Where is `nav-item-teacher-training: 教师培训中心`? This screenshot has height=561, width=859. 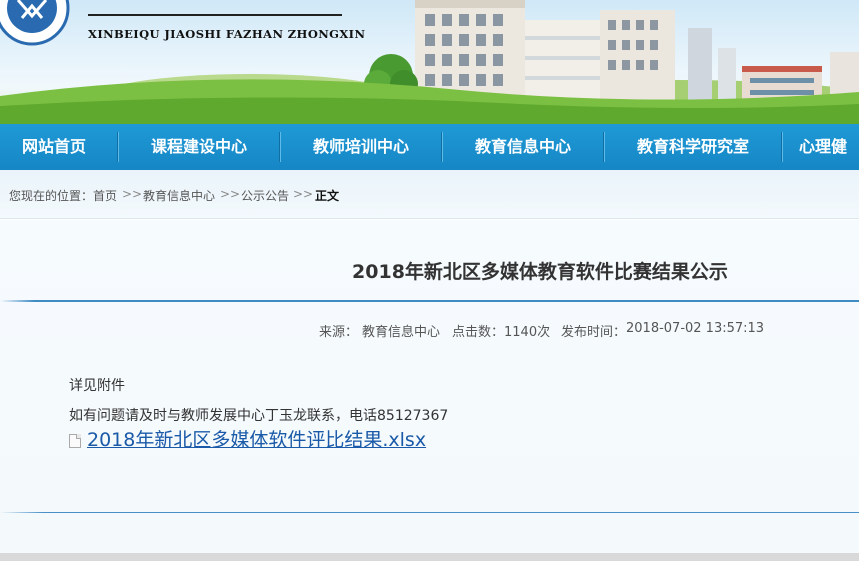 nav-item-teacher-training: 教师培训中心 is located at coordinates (361, 147).